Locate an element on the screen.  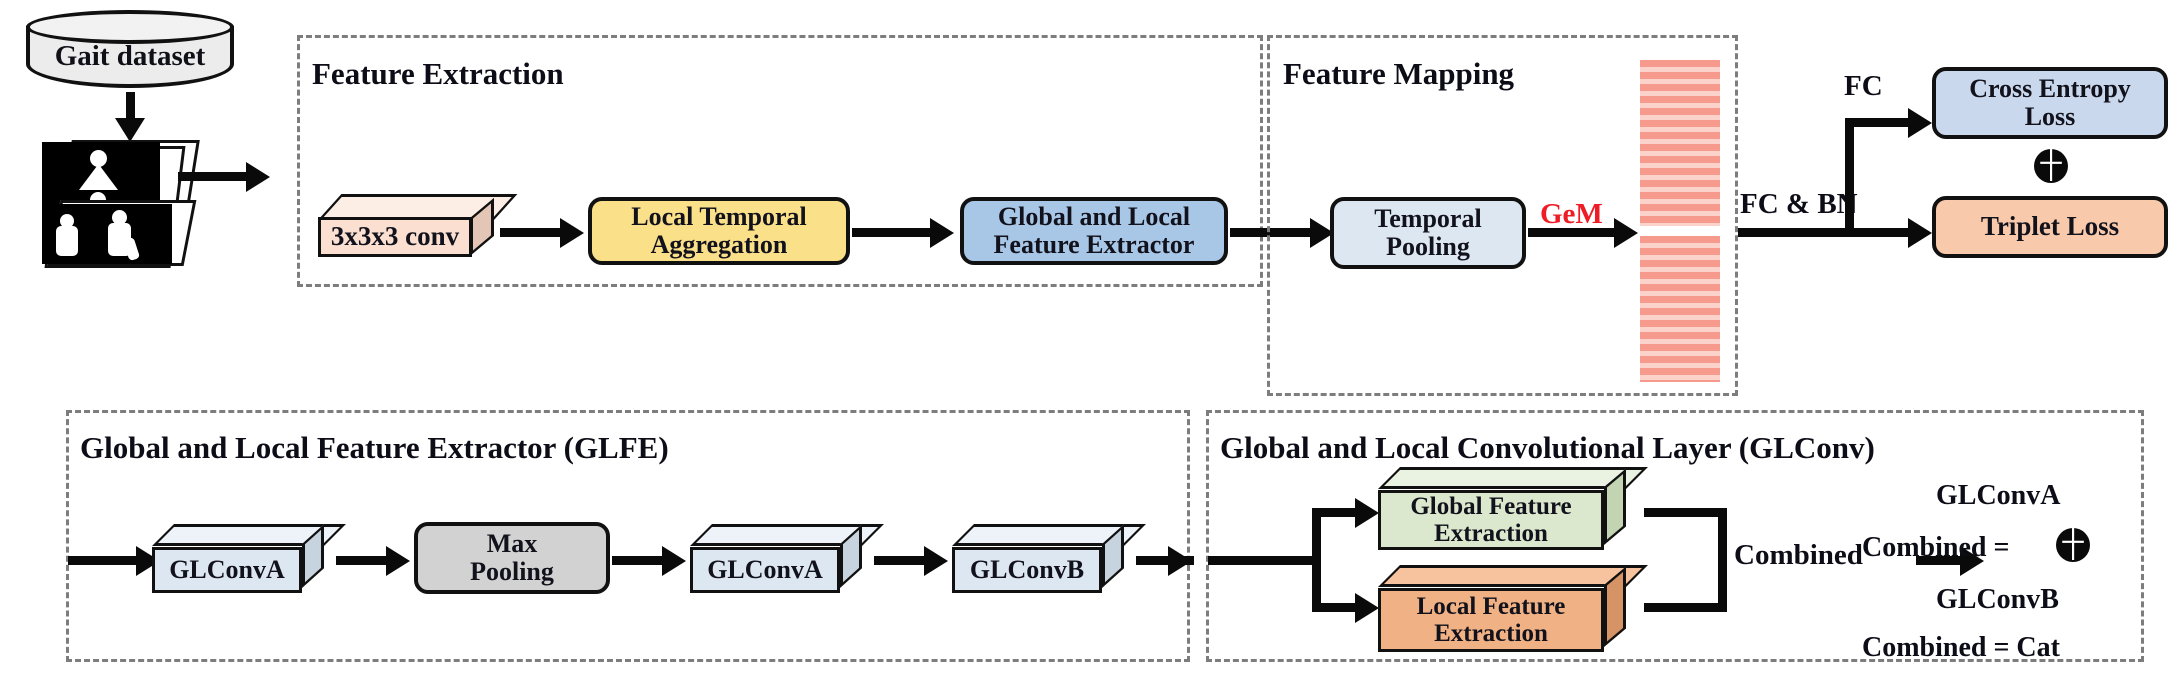
global-local-feature-extractor-box: Global and Local Feature Extractor is located at coordinates (1094, 231).